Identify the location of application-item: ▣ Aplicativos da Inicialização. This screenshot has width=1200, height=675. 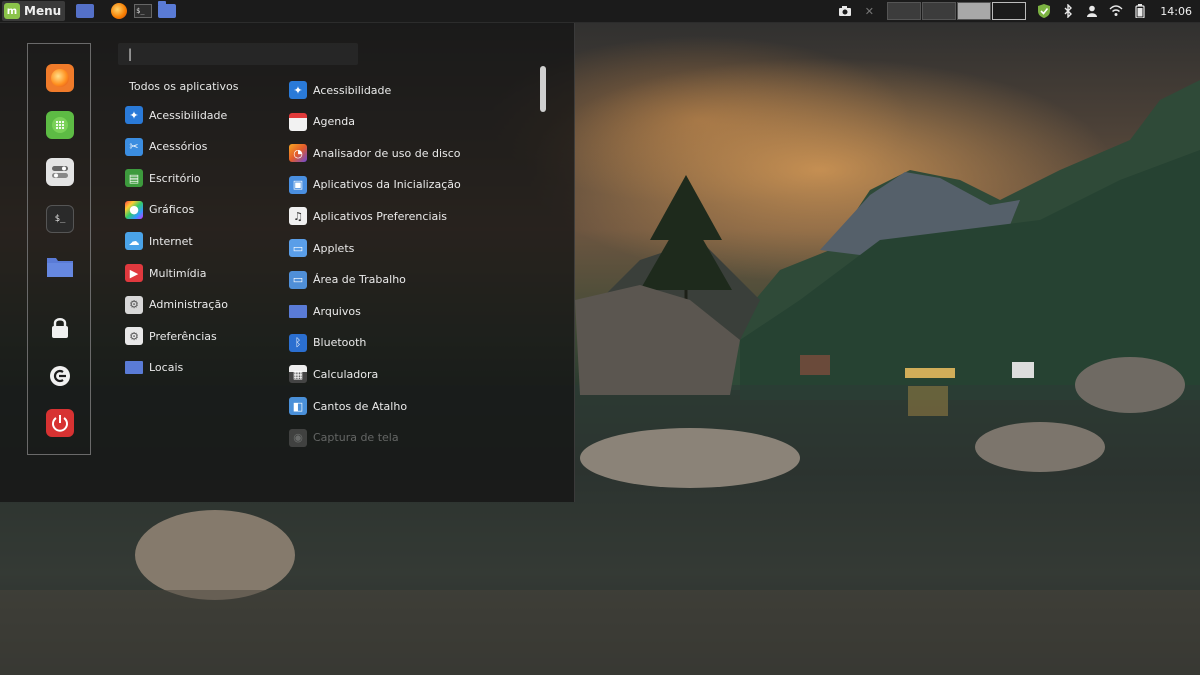
(375, 185).